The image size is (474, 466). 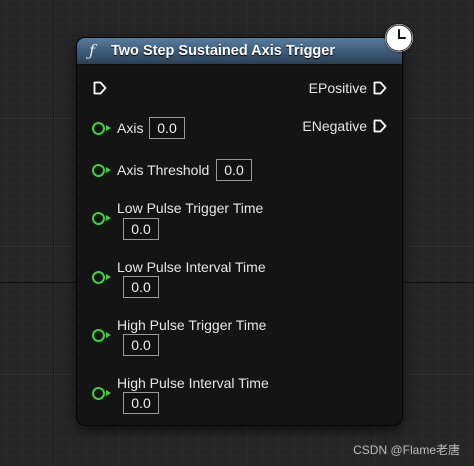 What do you see at coordinates (101, 170) in the screenshot?
I see `input-pin-axis-threshold-icon` at bounding box center [101, 170].